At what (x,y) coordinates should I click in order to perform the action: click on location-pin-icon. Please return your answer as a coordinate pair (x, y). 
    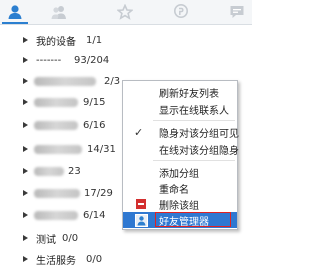
    Looking at the image, I should click on (181, 11).